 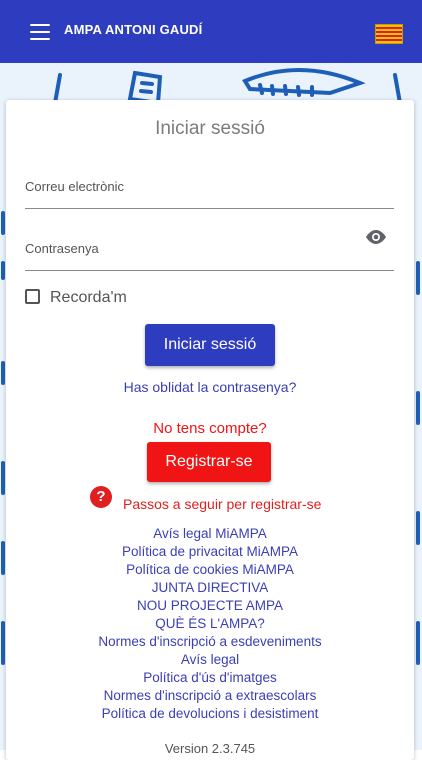 What do you see at coordinates (88, 297) in the screenshot?
I see `remember-label: Recorda'm` at bounding box center [88, 297].